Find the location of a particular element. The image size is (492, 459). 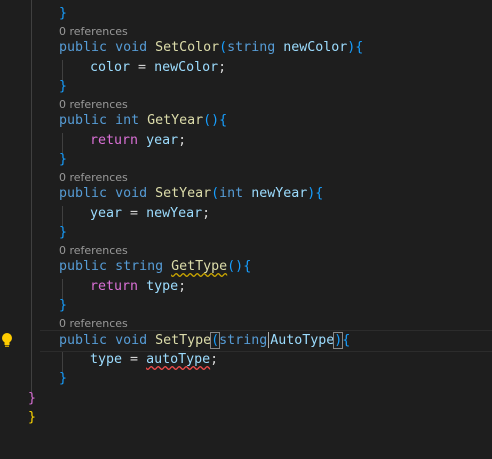

code-line: type = autoType; is located at coordinates (154, 359).